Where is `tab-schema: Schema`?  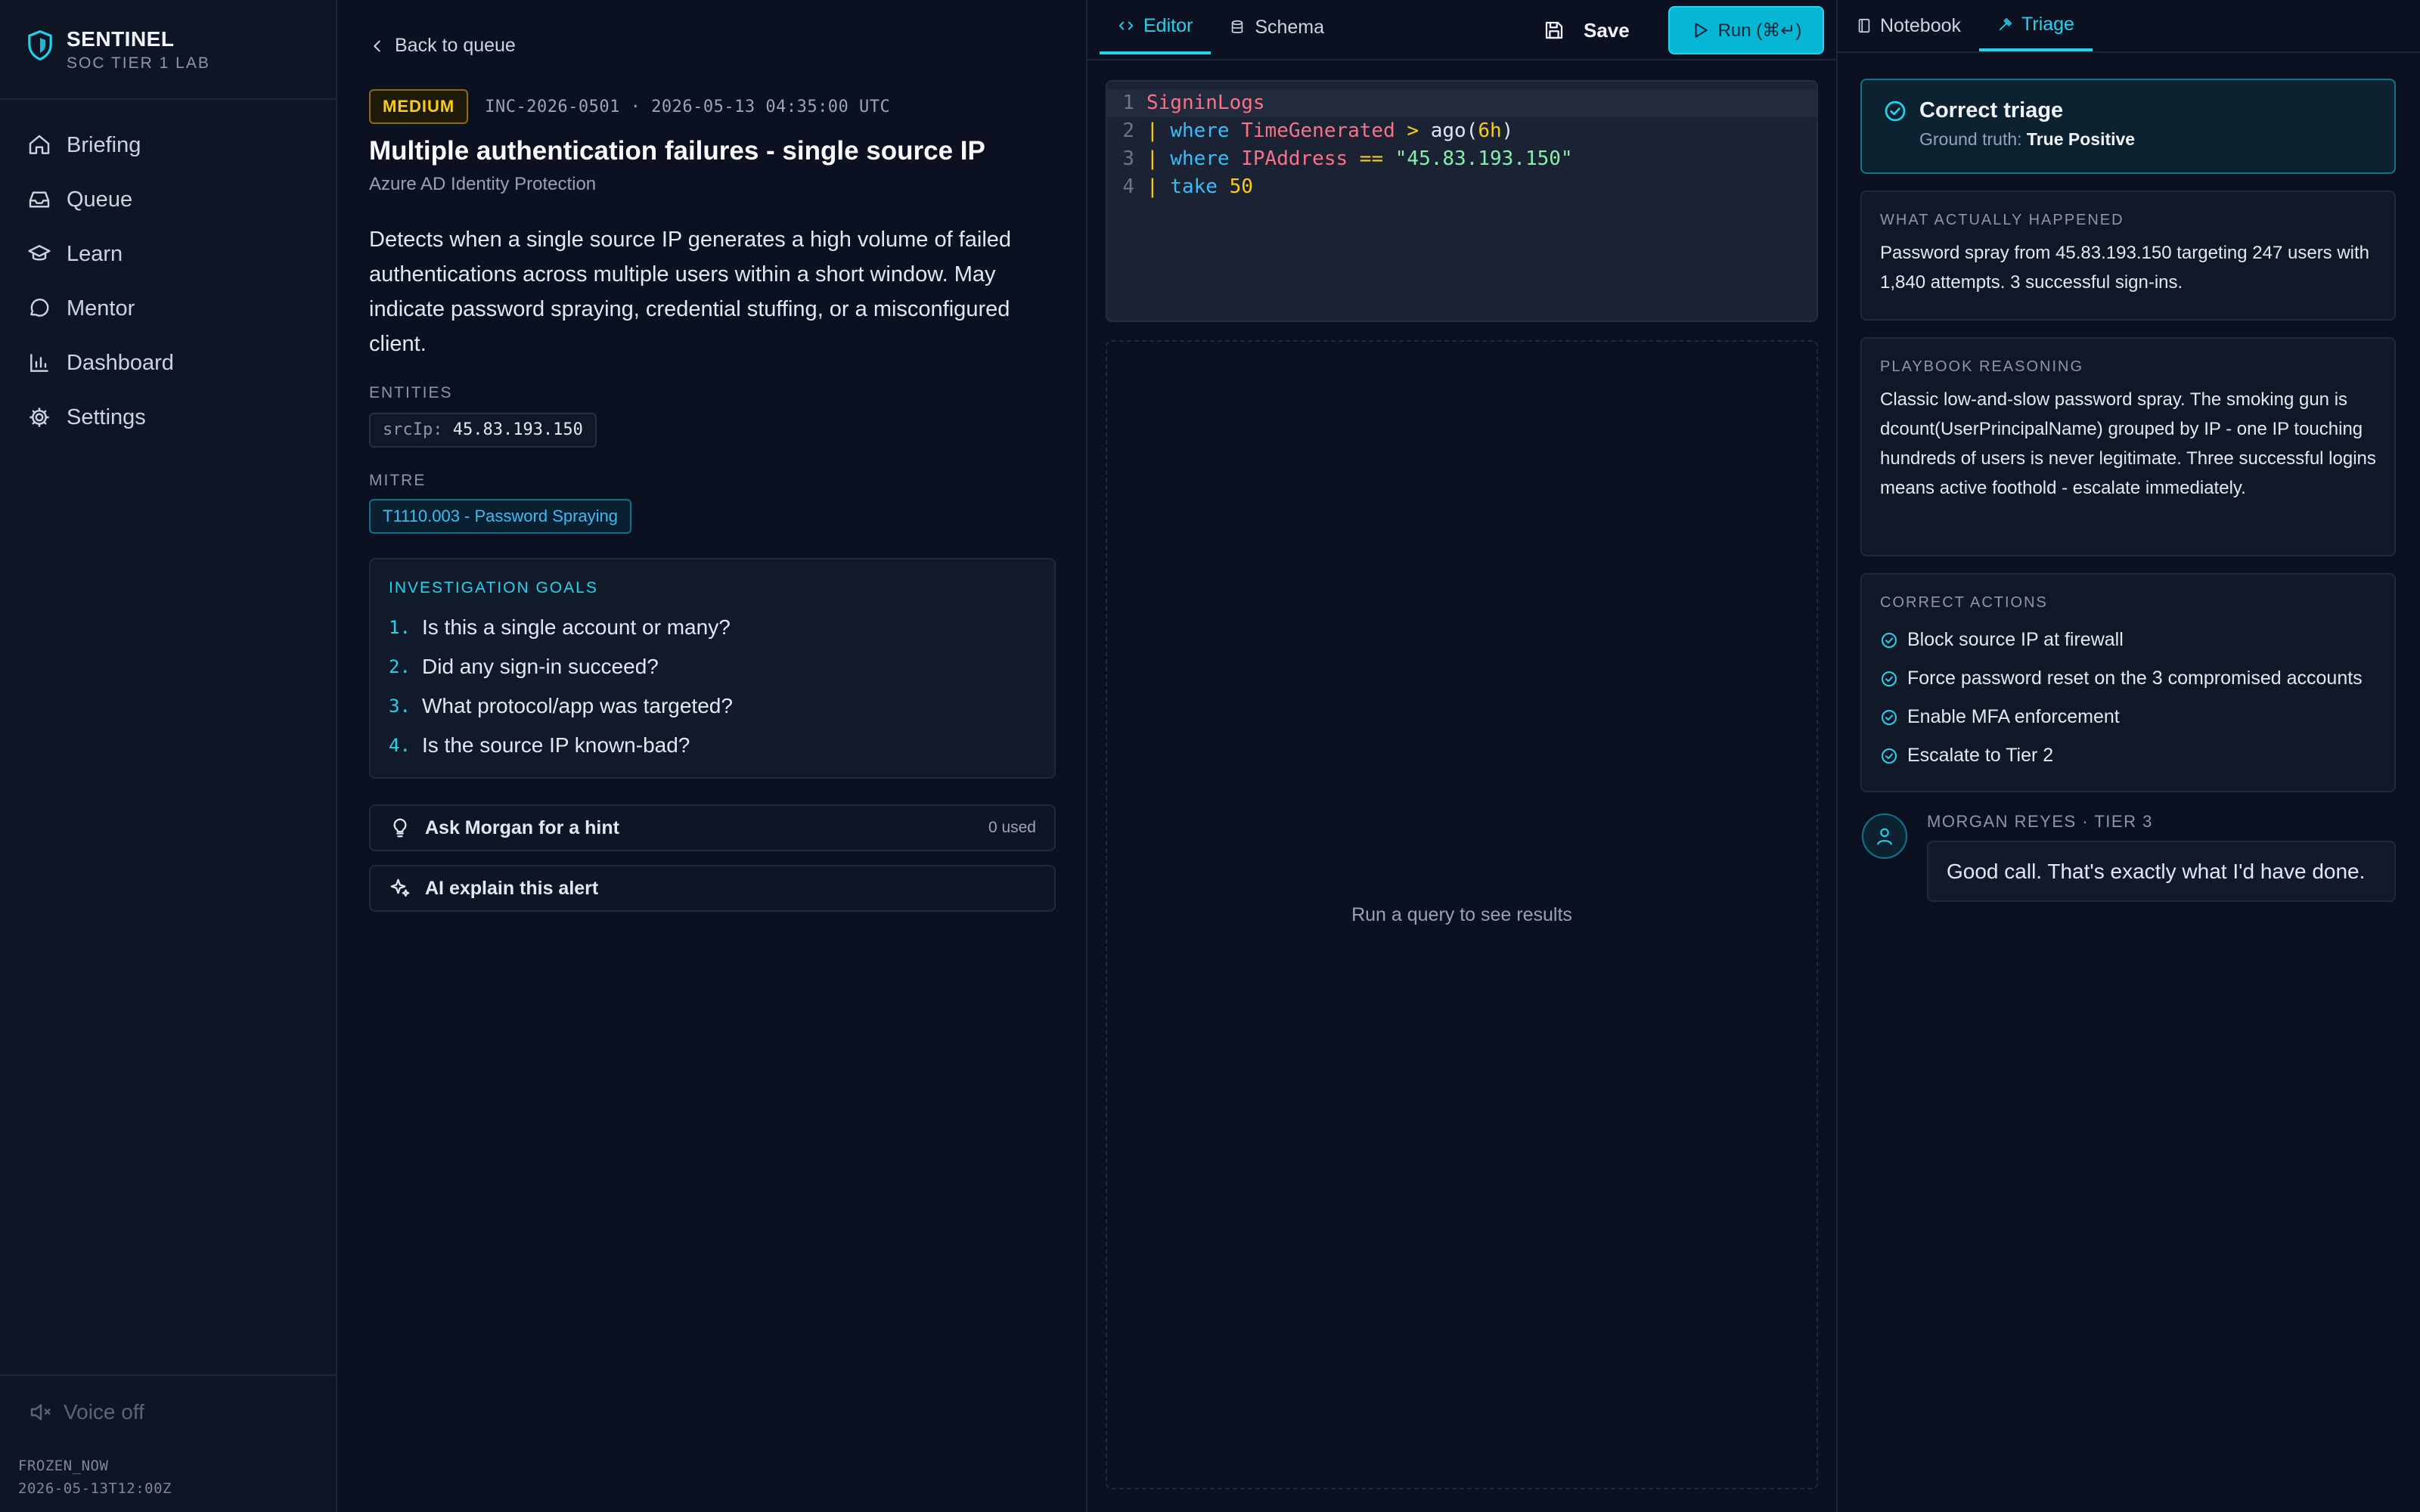
tab-schema: Schema is located at coordinates (1276, 27).